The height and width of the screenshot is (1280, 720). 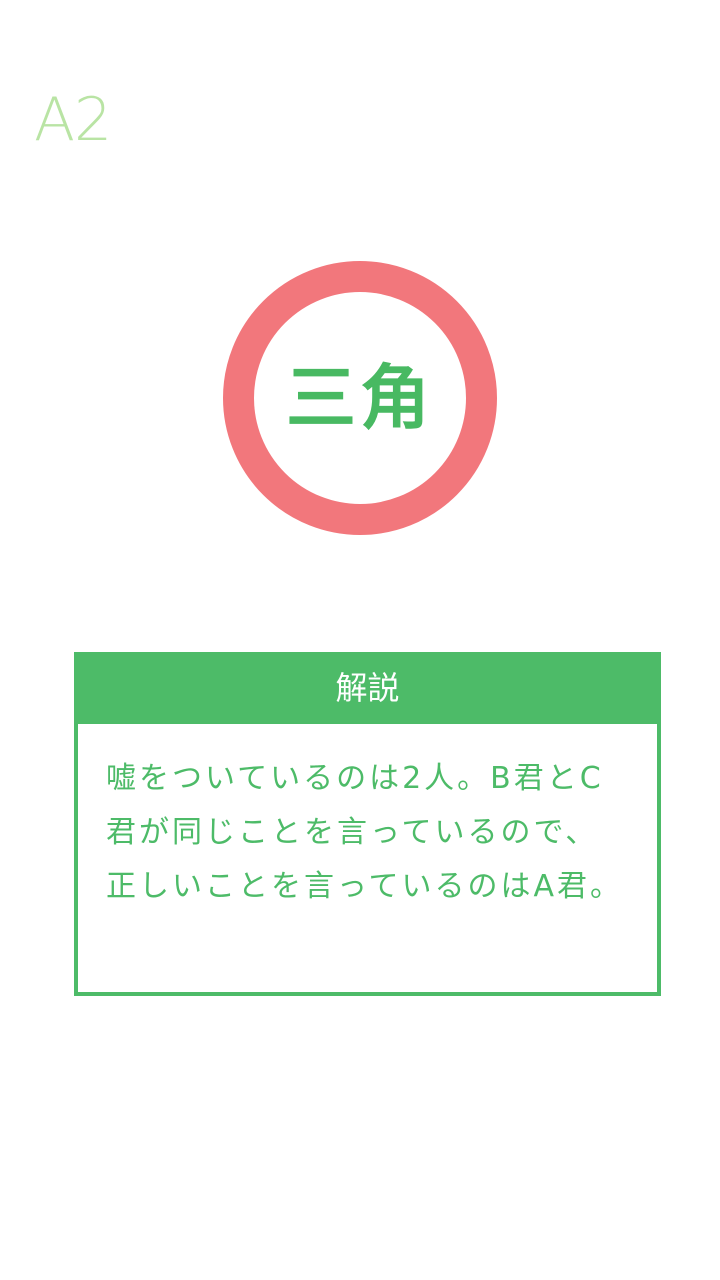 I want to click on question-number: A2, so click(x=73, y=120).